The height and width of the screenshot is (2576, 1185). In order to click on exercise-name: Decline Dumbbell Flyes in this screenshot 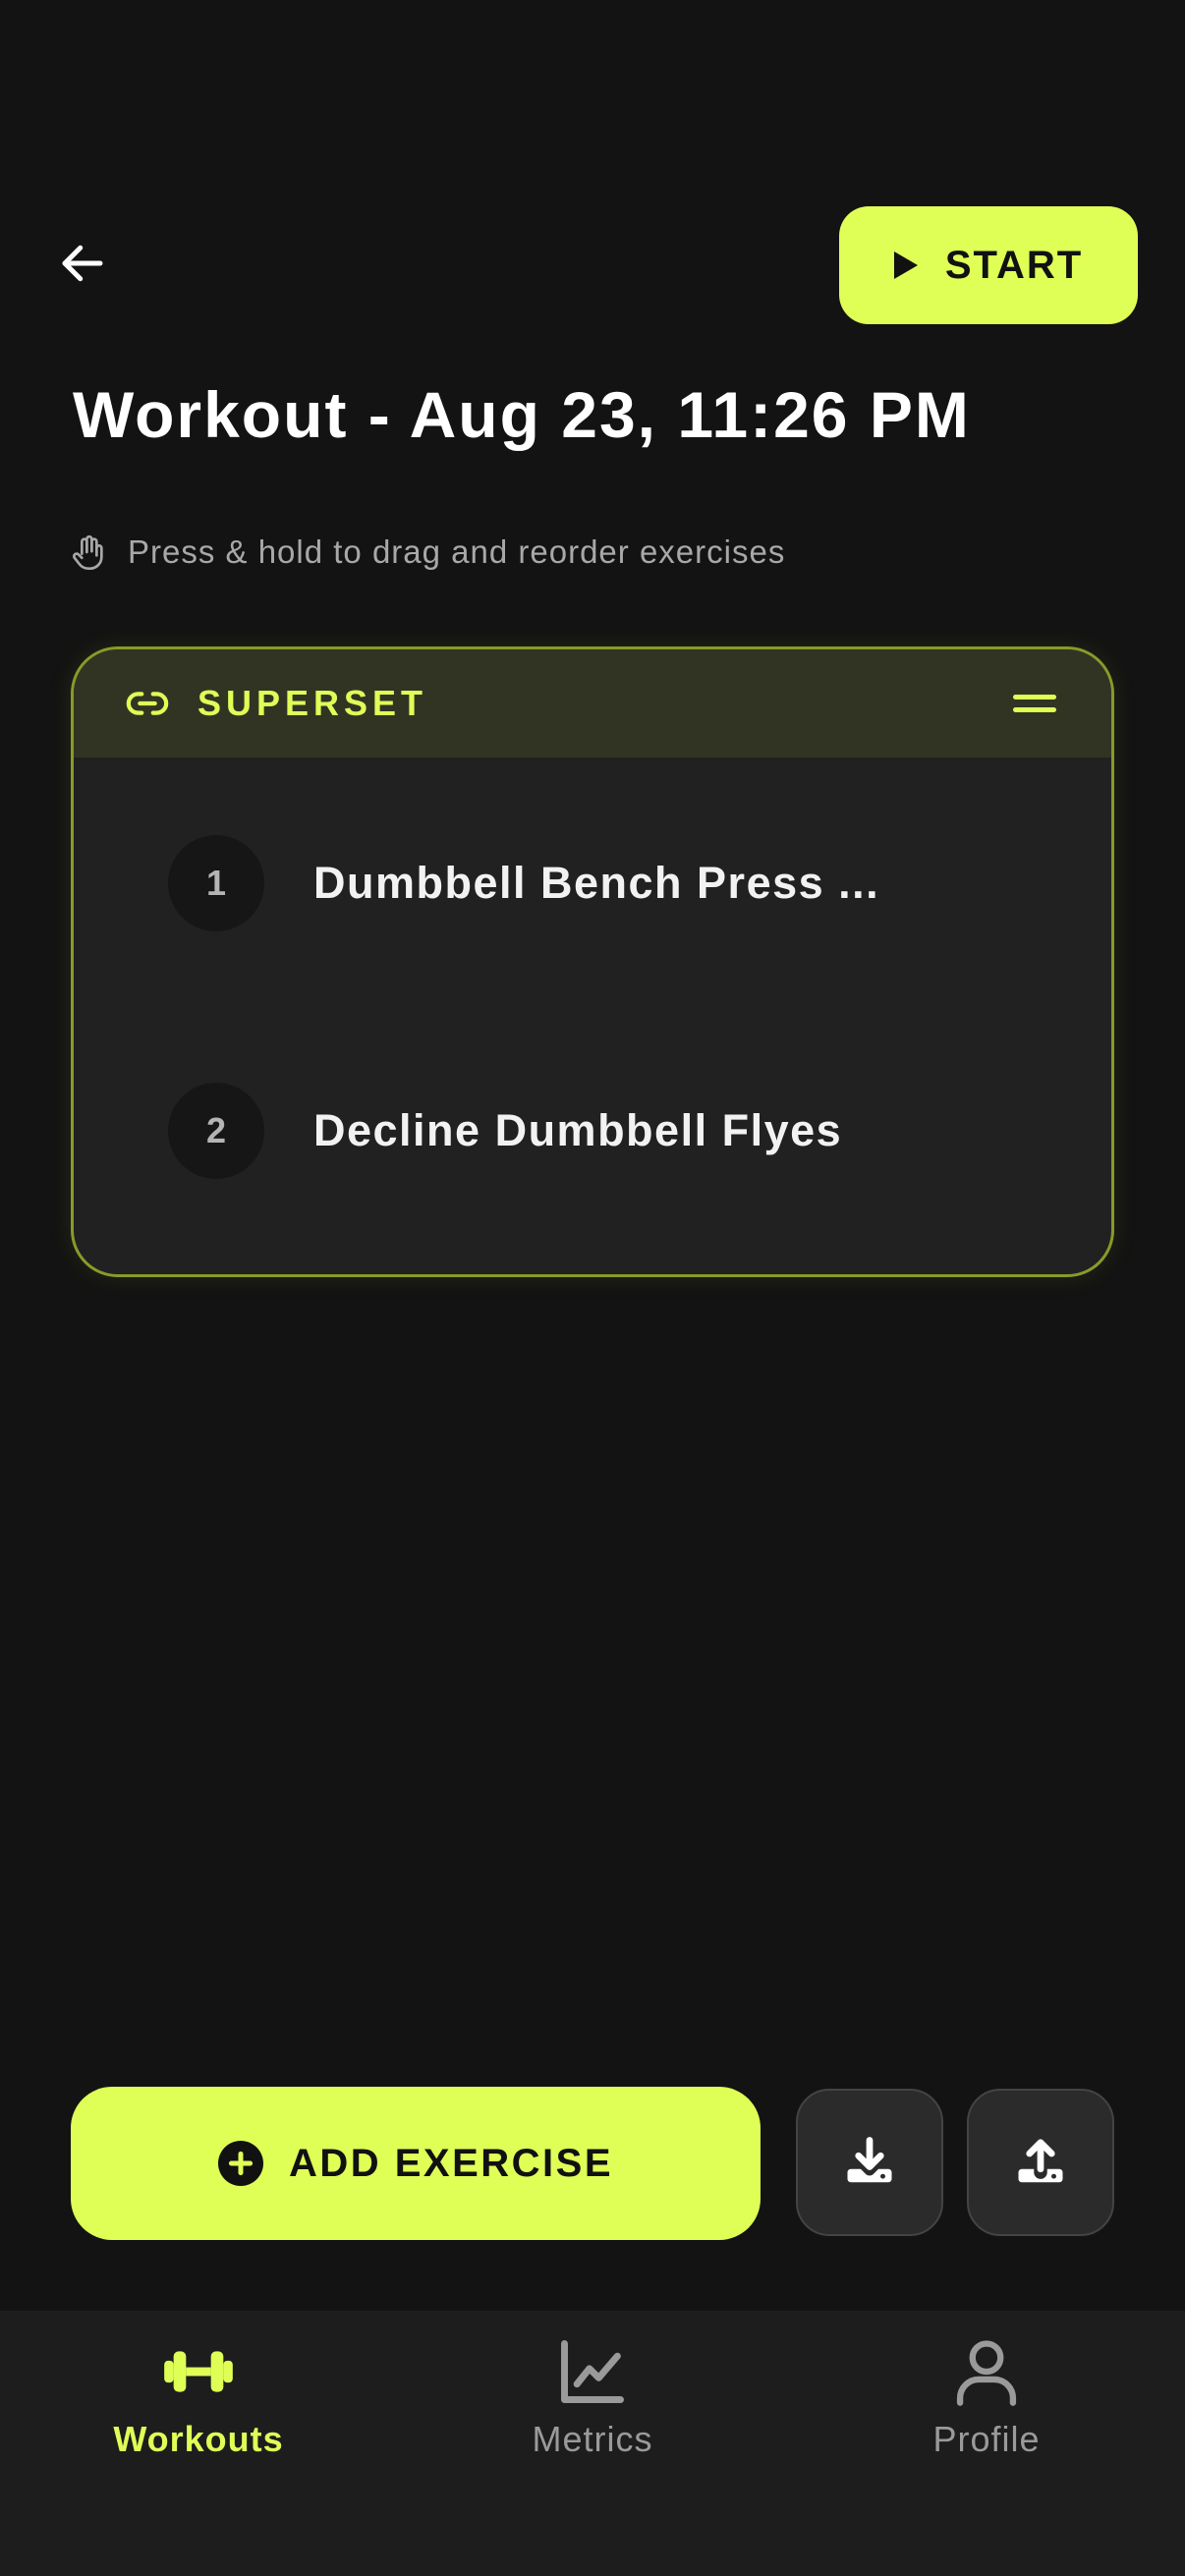, I will do `click(578, 1130)`.